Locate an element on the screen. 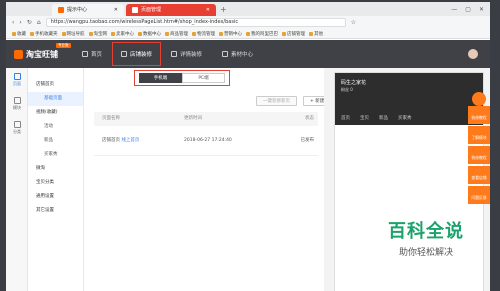 The width and height of the screenshot is (500, 291). nav-material-center: 素材中心 is located at coordinates (237, 54).